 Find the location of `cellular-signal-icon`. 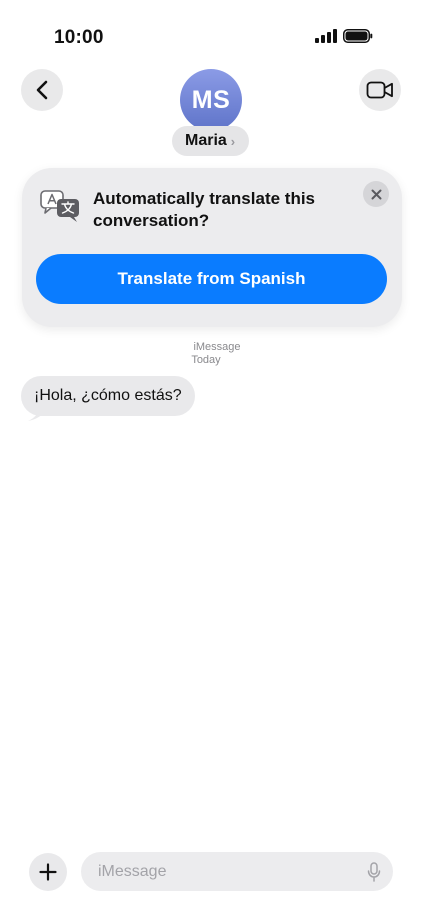

cellular-signal-icon is located at coordinates (326, 36).